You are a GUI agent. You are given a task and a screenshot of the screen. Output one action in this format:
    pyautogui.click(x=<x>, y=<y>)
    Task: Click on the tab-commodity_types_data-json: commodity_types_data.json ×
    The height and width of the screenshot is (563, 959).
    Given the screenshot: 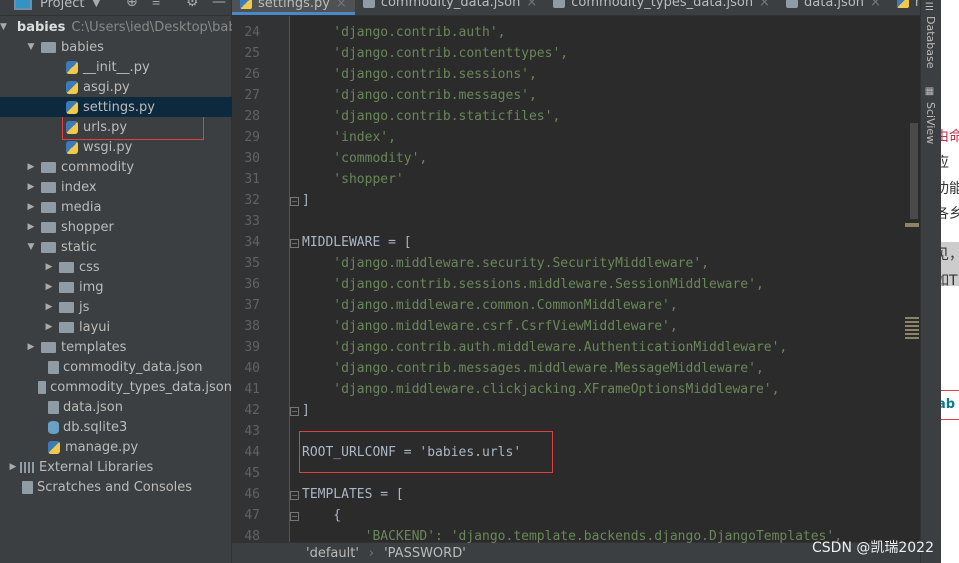 What is the action you would take?
    pyautogui.click(x=661, y=5)
    